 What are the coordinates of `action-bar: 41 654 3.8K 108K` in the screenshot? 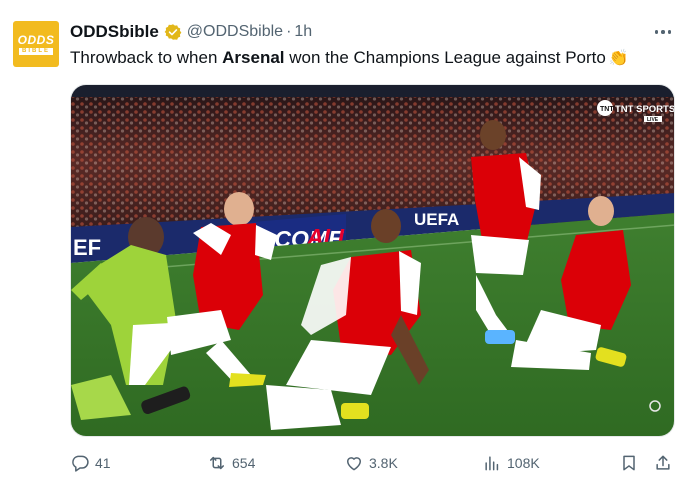 It's located at (350, 463).